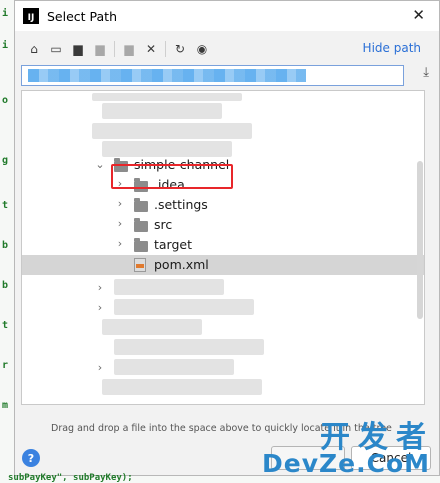 The width and height of the screenshot is (440, 483). What do you see at coordinates (5, 160) in the screenshot?
I see `code-fragment: g` at bounding box center [5, 160].